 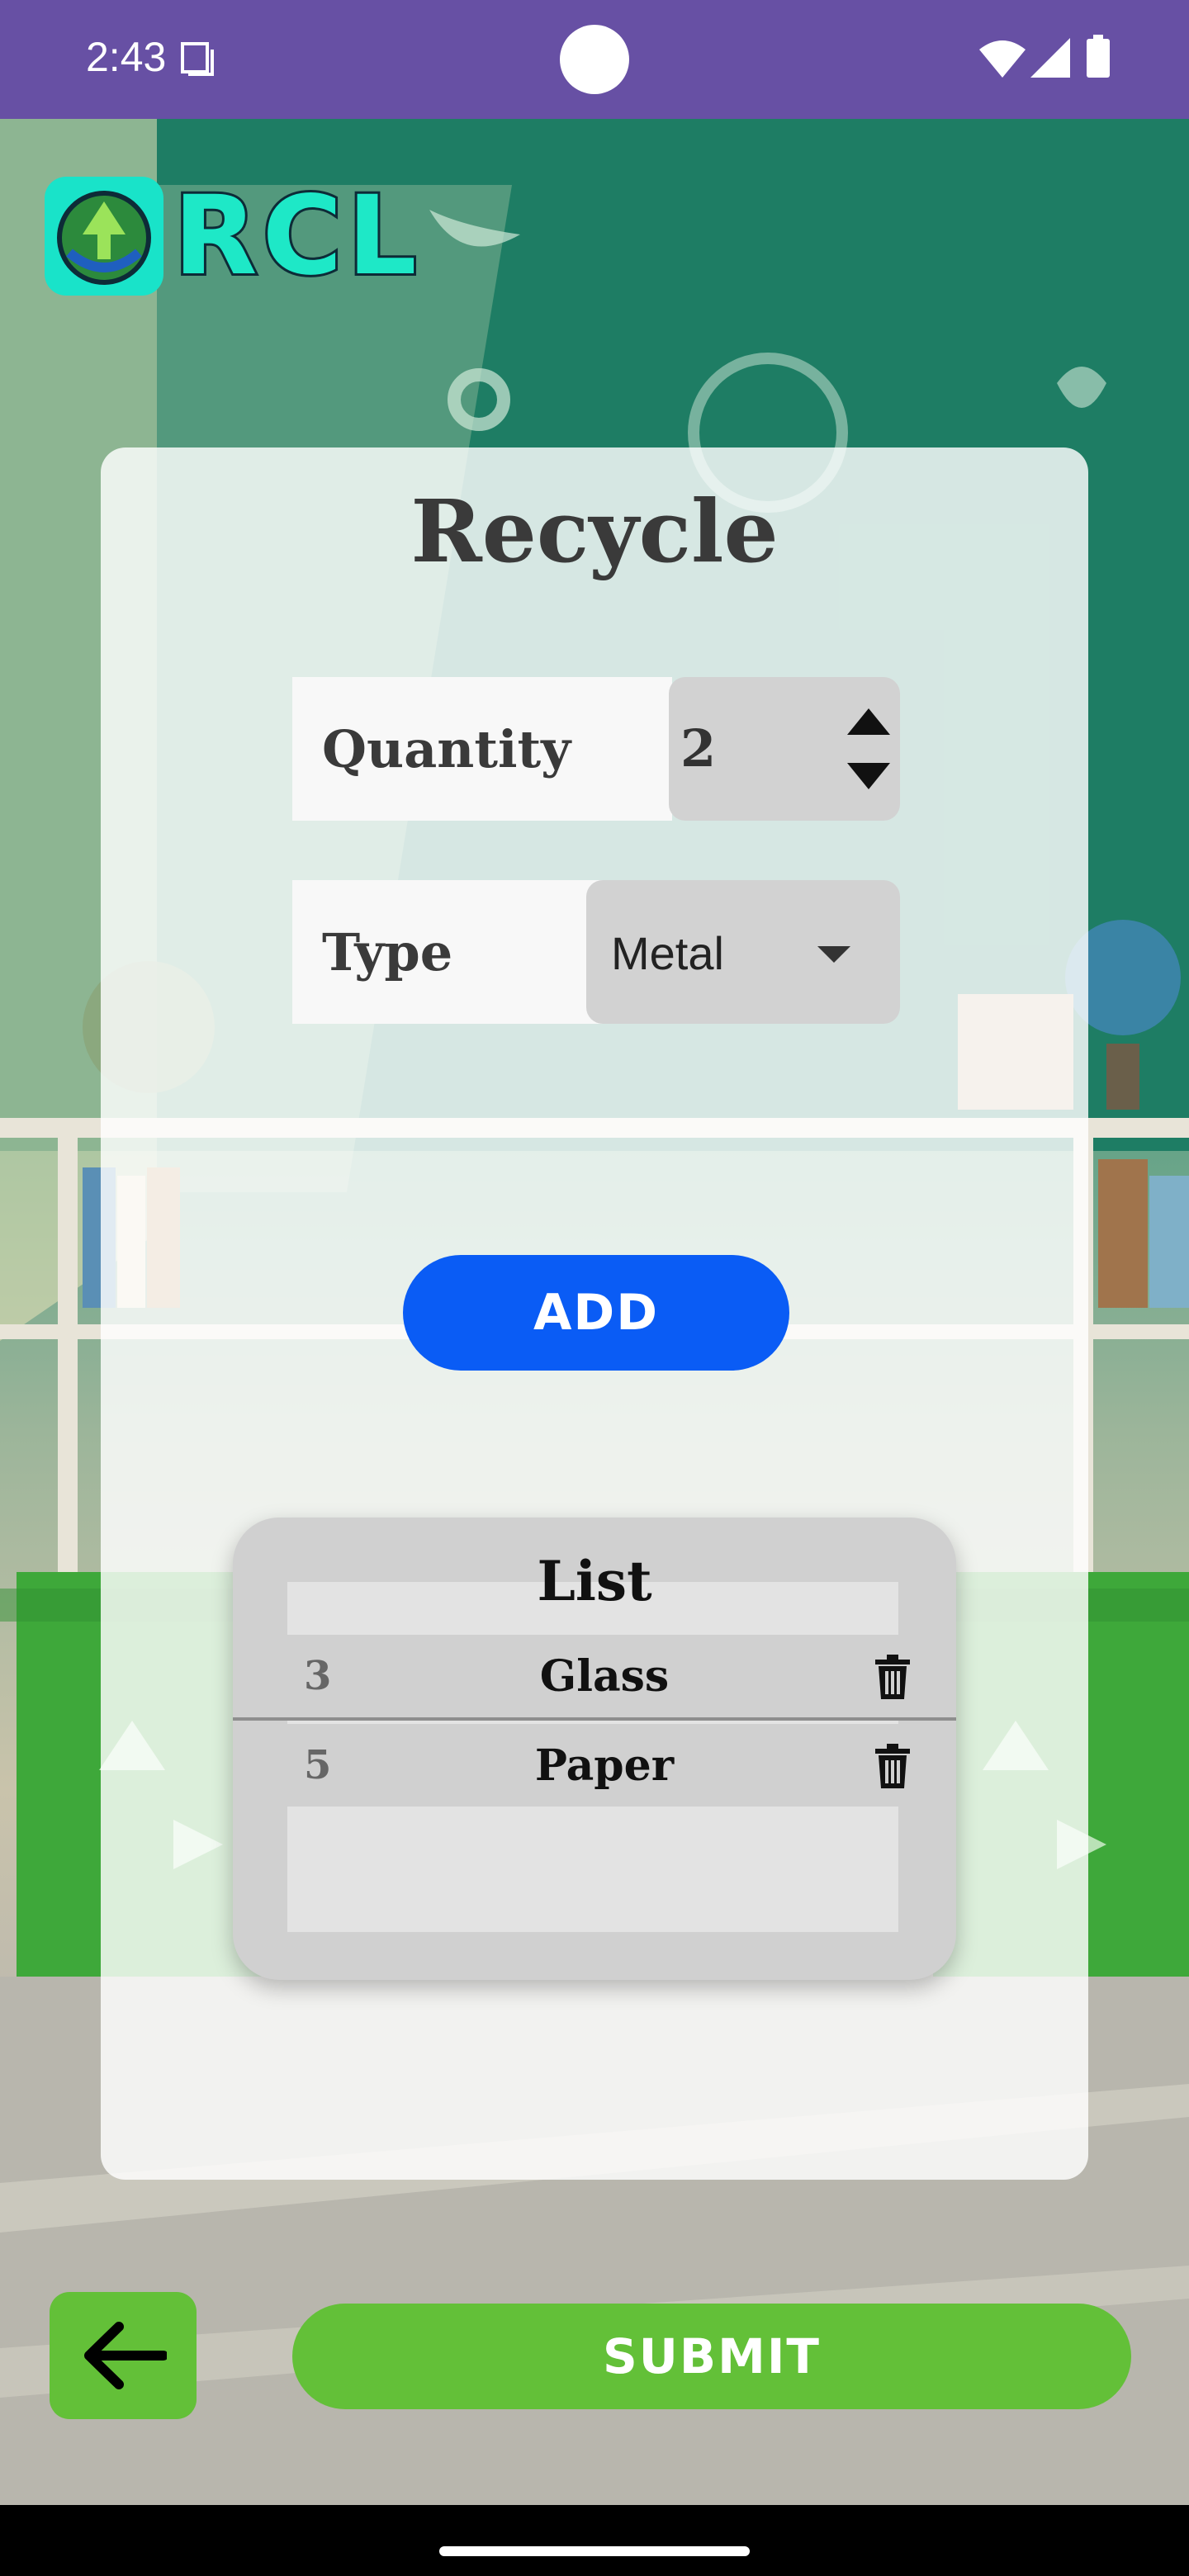 I want to click on quantity-stepper: 2, so click(x=784, y=749).